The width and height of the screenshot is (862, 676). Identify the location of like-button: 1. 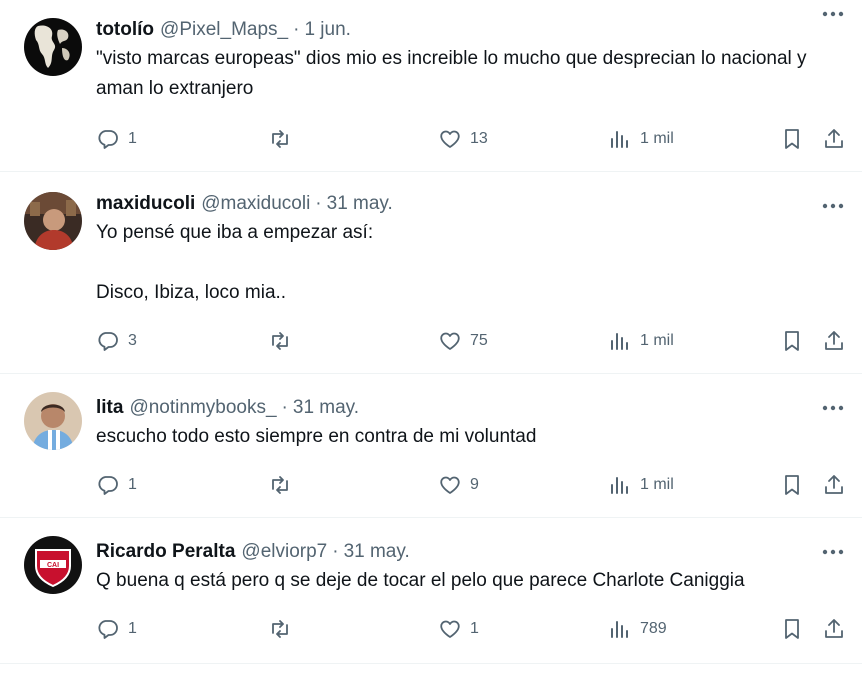
(458, 629).